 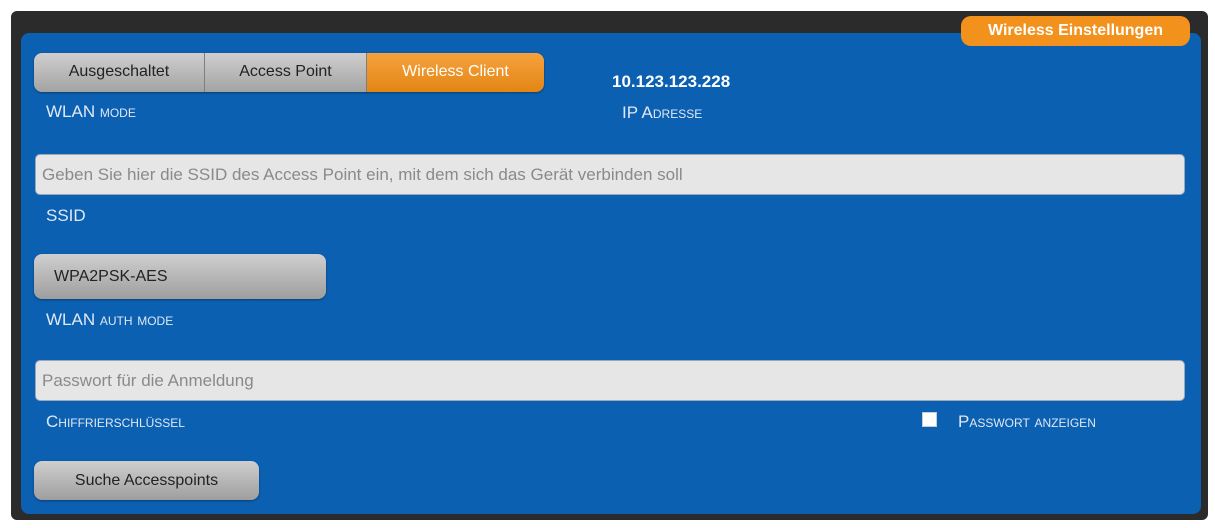 I want to click on show-password-label: Passwort anzeigen, so click(x=1027, y=421).